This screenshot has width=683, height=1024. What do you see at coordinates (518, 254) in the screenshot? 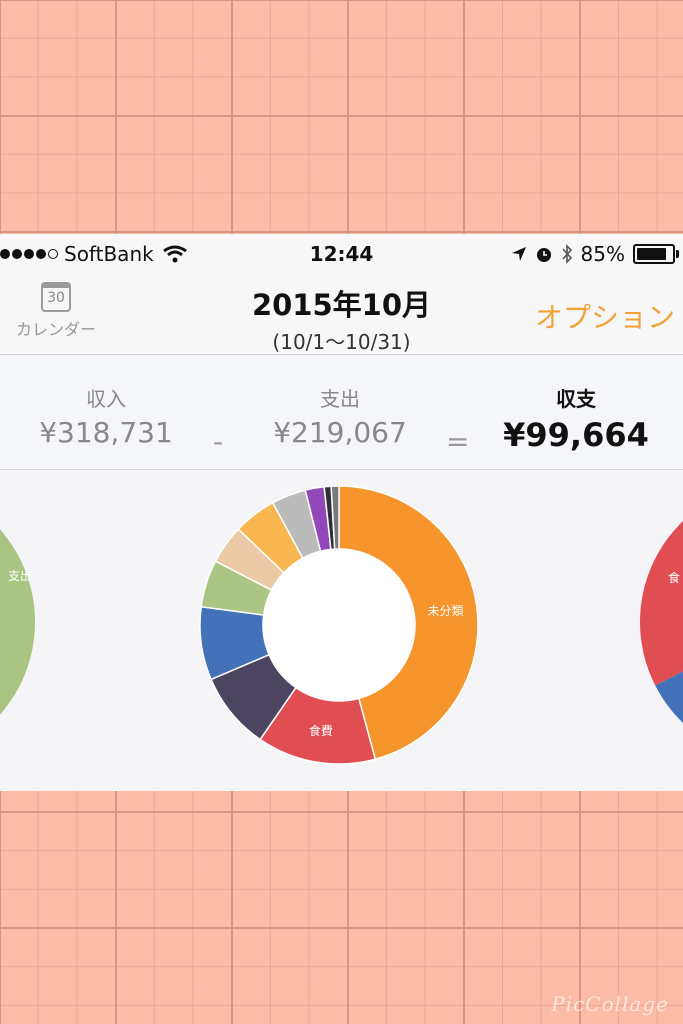
I see `location-icon` at bounding box center [518, 254].